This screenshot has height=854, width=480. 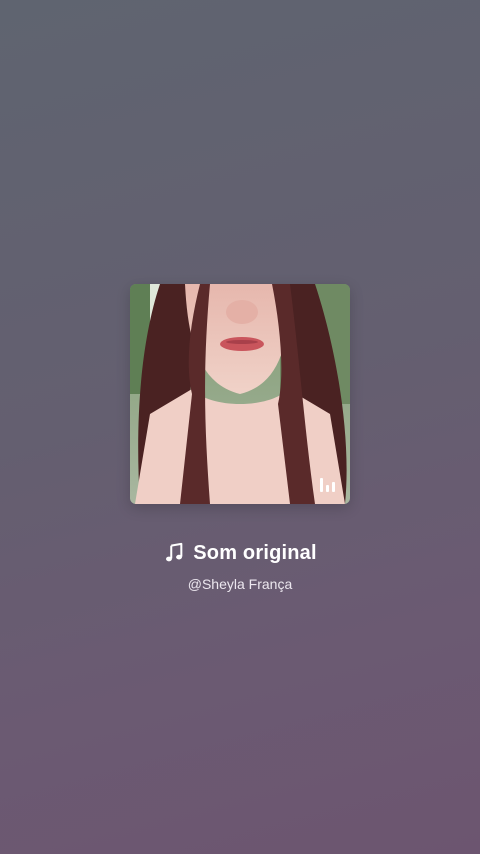 I want to click on sound-title-row: Som original, so click(x=240, y=553).